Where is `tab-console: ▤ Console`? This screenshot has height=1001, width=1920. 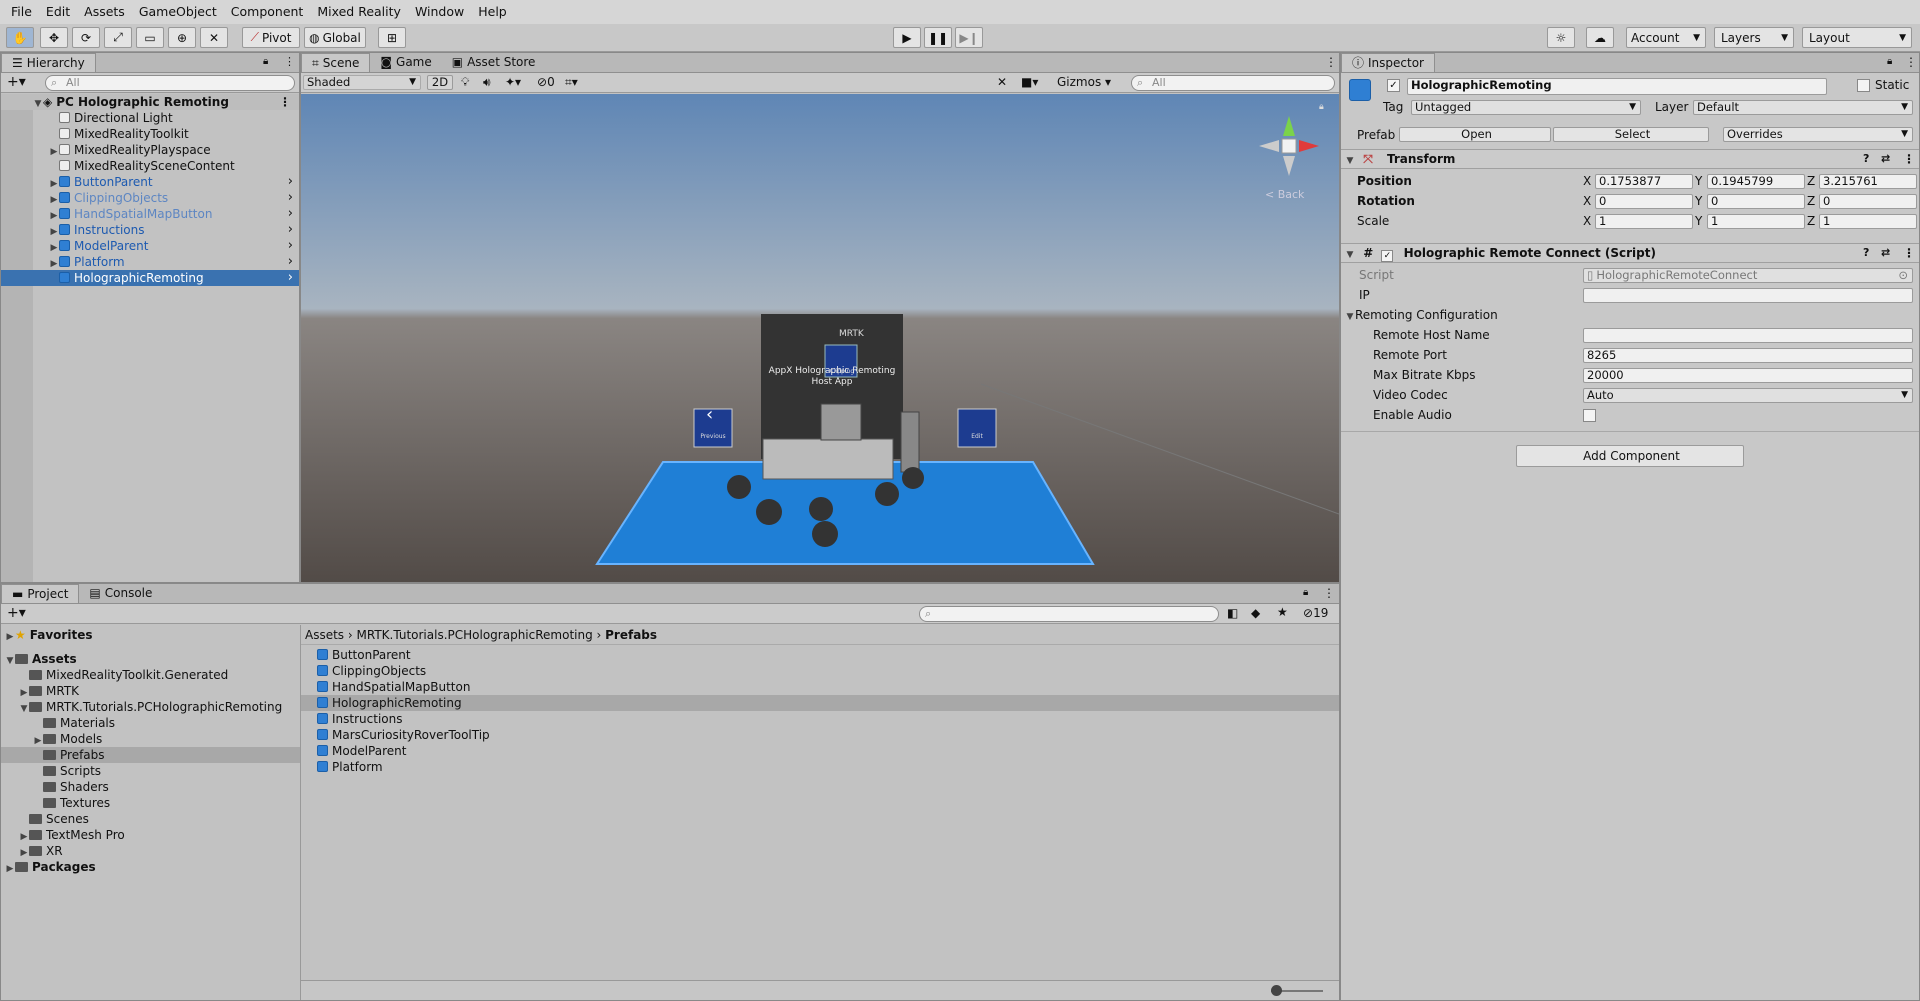 tab-console: ▤ Console is located at coordinates (120, 593).